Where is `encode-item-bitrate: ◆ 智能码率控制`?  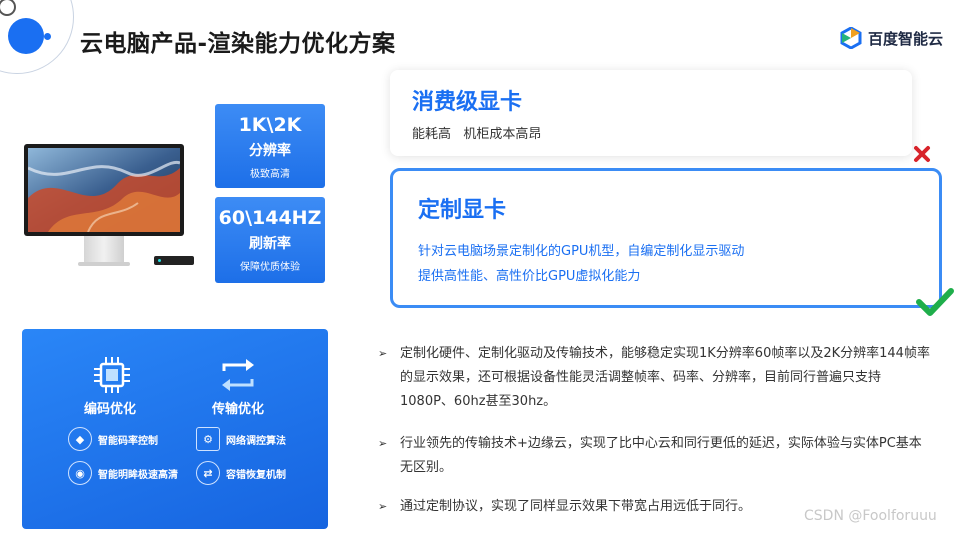 encode-item-bitrate: ◆ 智能码率控制 is located at coordinates (113, 439).